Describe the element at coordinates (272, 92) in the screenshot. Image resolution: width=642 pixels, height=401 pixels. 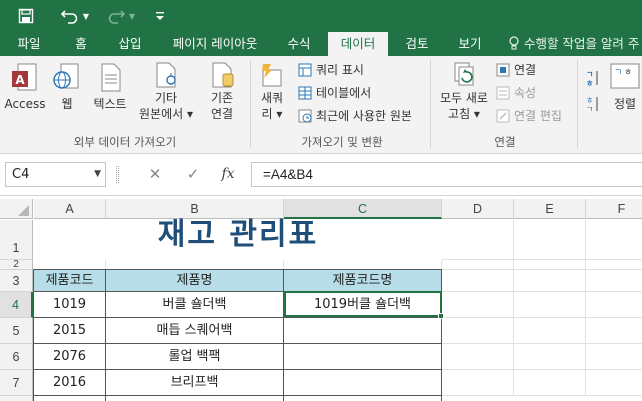
I see `new-query-button: 새쿼 리 ▾` at that location.